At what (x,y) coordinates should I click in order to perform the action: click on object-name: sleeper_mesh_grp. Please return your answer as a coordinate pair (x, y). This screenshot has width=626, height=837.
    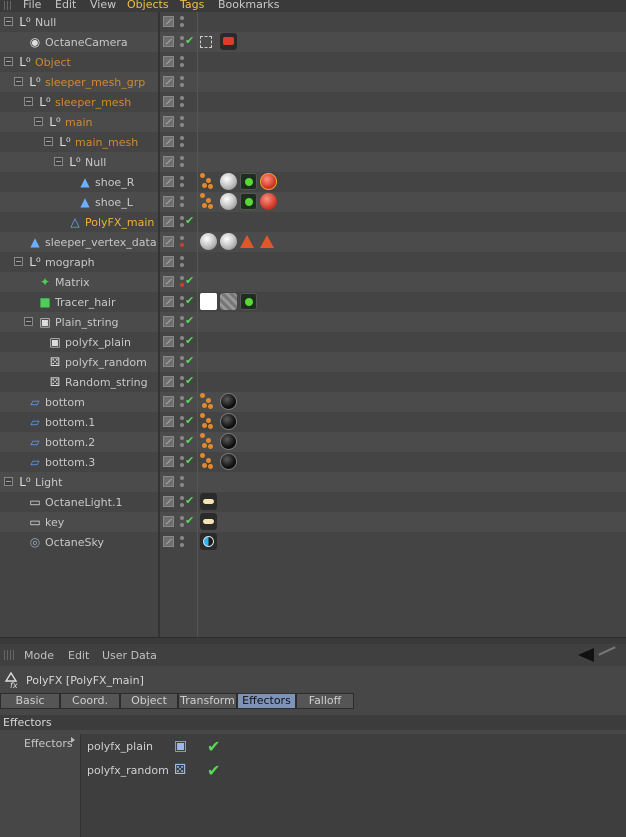
    Looking at the image, I should click on (95, 82).